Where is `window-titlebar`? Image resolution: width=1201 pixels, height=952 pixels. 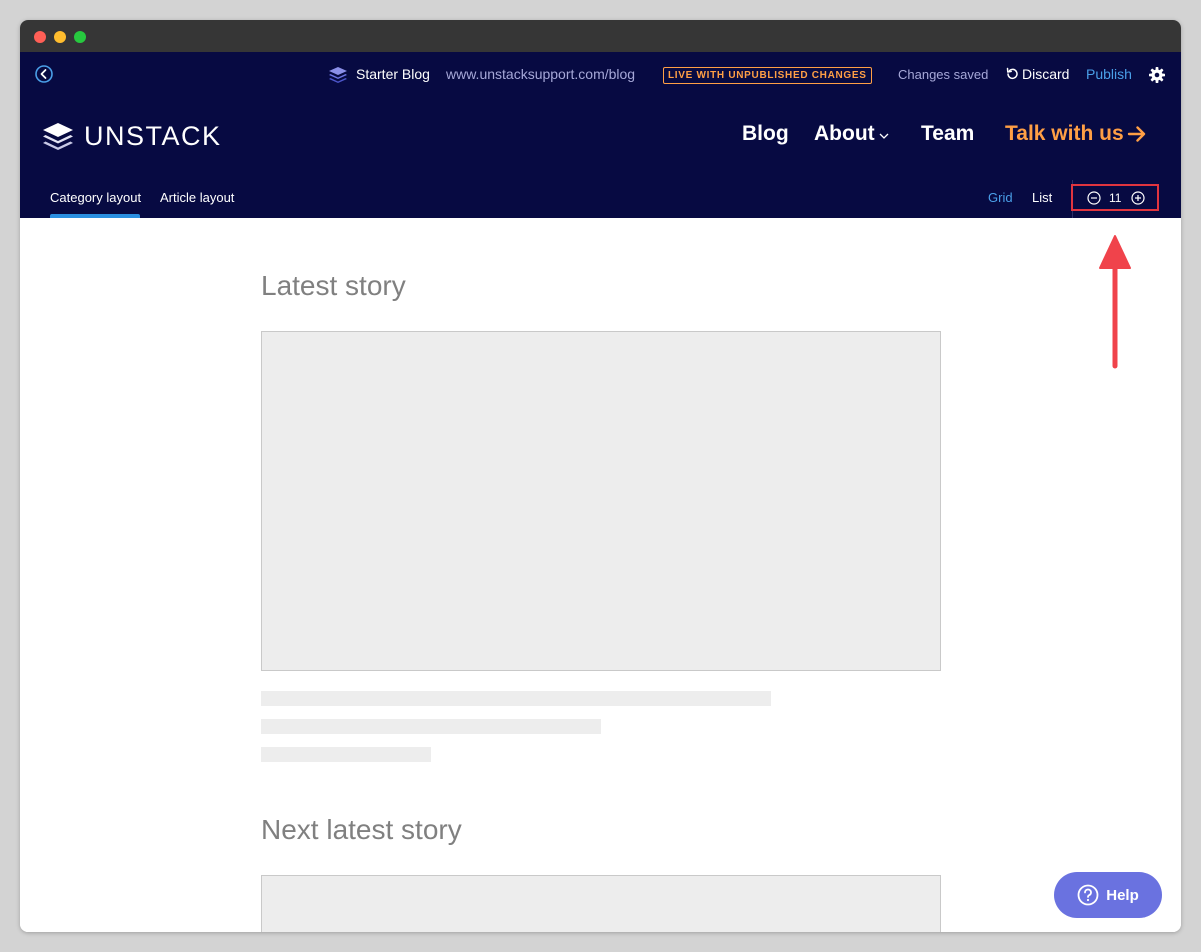
window-titlebar is located at coordinates (600, 36).